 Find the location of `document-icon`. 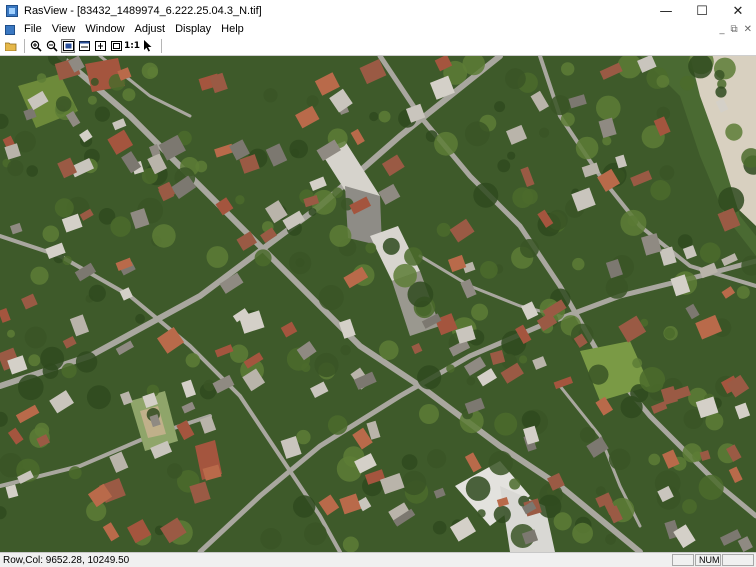

document-icon is located at coordinates (10, 29).